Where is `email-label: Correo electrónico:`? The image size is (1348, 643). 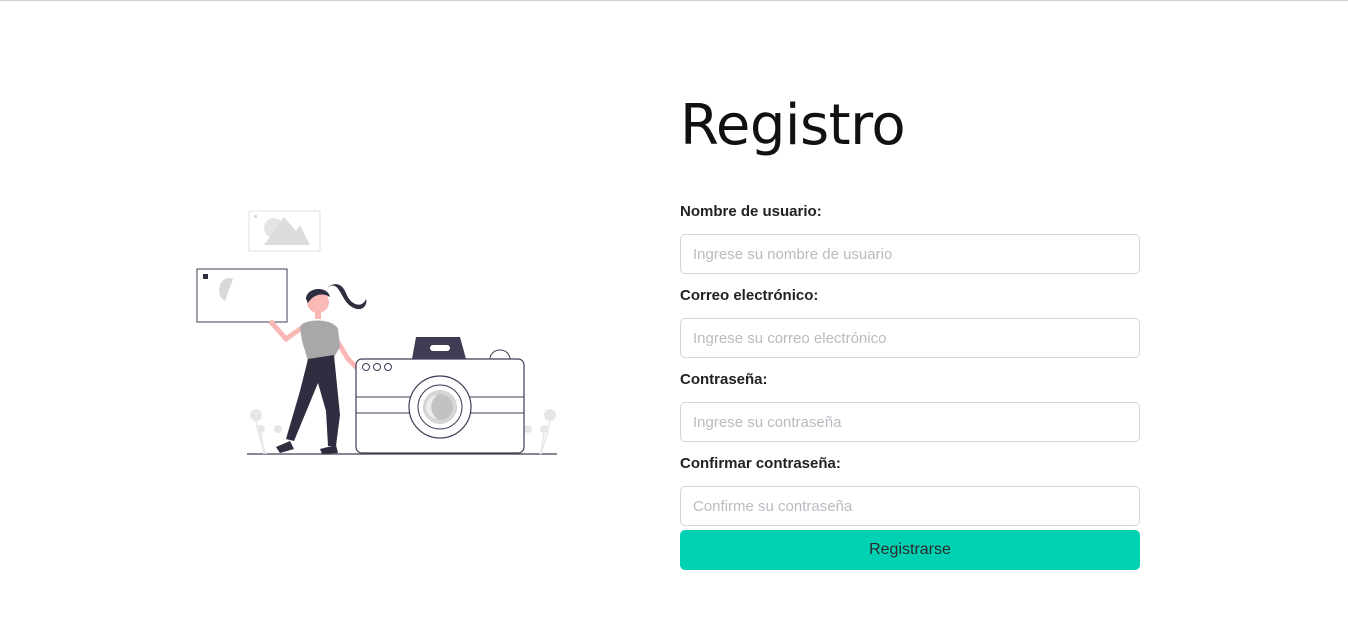
email-label: Correo electrónico: is located at coordinates (749, 295).